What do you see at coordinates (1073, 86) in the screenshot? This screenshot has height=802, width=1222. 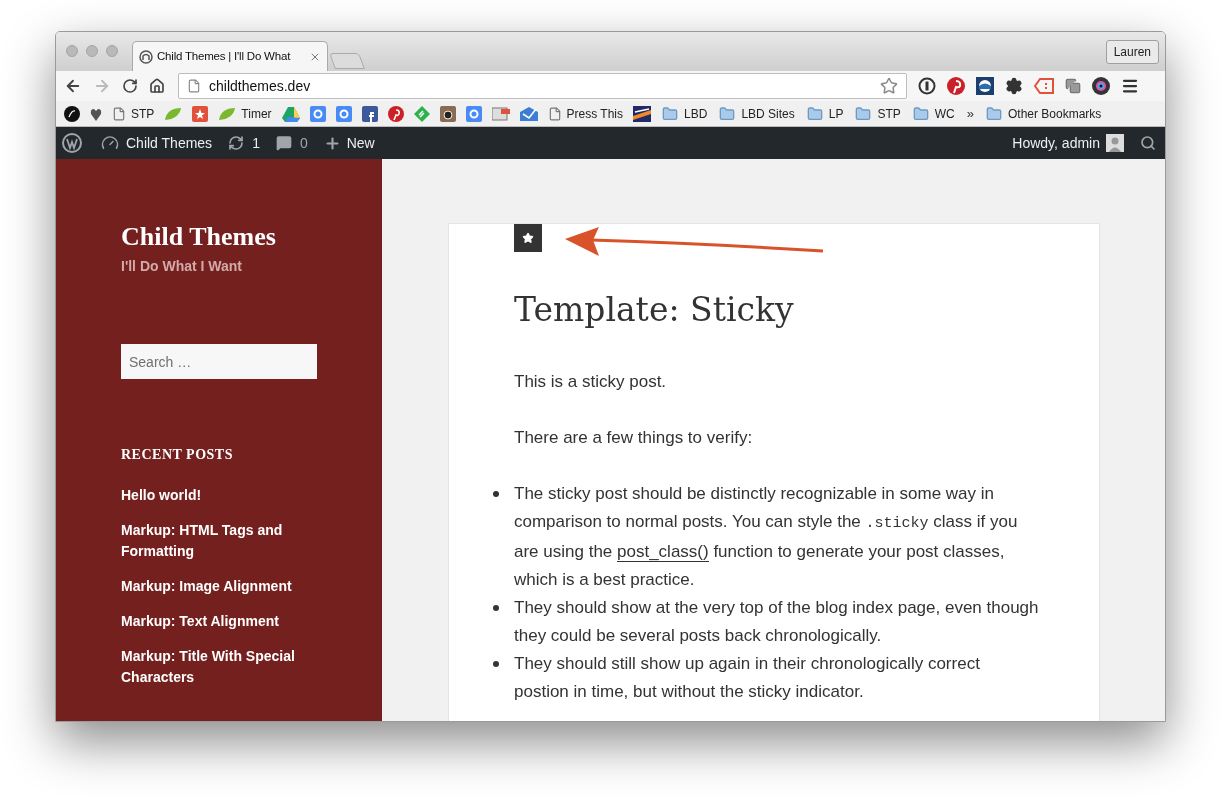 I see `windows-icon` at bounding box center [1073, 86].